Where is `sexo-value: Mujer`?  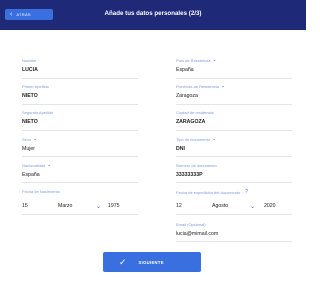 sexo-value: Mujer is located at coordinates (28, 149).